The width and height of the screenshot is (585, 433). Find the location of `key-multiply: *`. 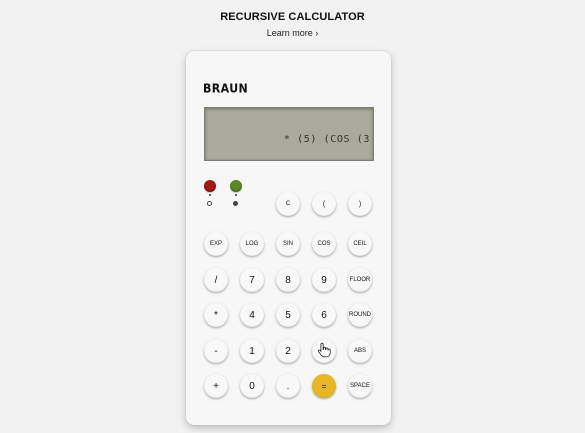

key-multiply: * is located at coordinates (216, 315).